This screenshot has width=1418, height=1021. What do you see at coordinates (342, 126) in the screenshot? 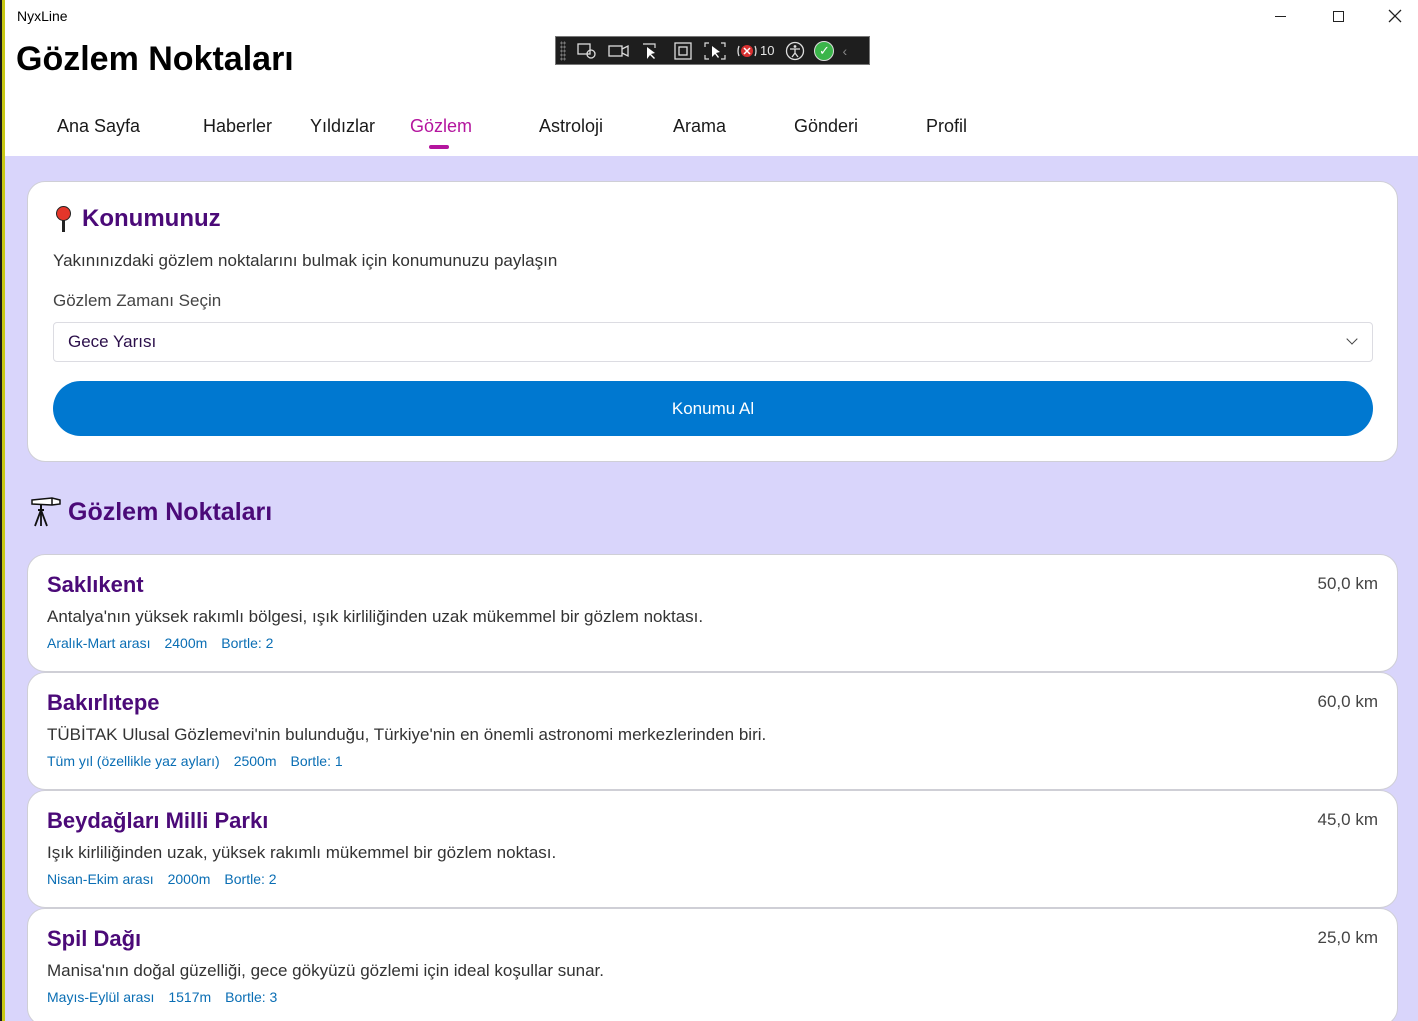
I see `tab-yildizlar: Yıldızlar` at bounding box center [342, 126].